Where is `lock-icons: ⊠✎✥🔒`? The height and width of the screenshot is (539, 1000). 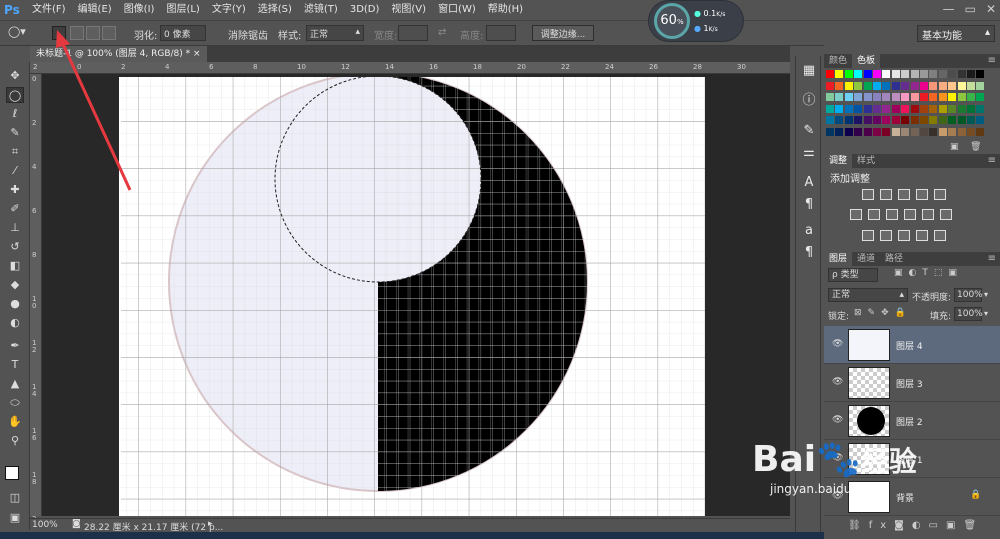
lock-icons: ⊠✎✥🔒 is located at coordinates (883, 313).